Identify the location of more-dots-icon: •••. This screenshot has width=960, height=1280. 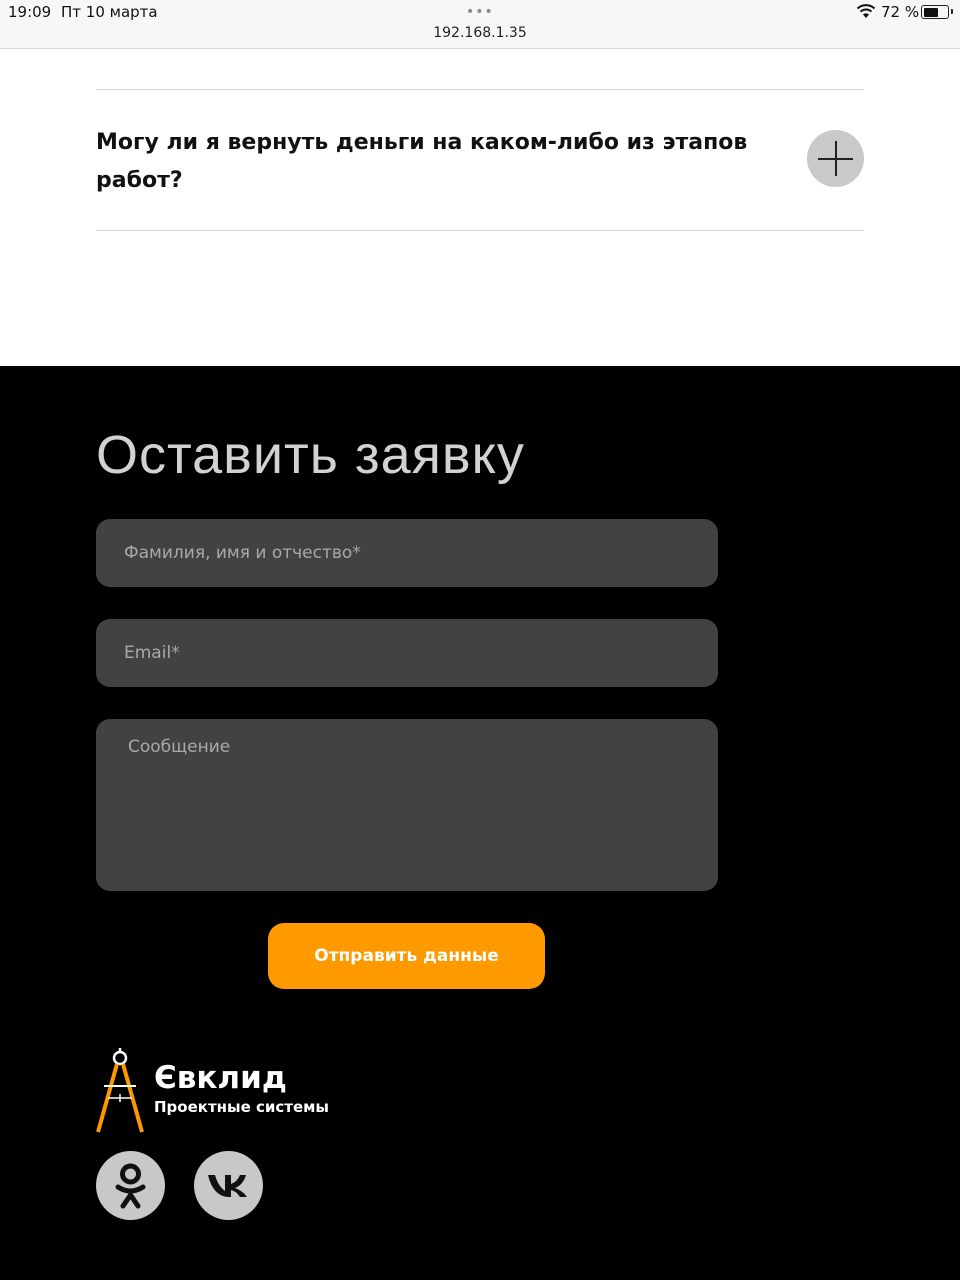
(480, 12).